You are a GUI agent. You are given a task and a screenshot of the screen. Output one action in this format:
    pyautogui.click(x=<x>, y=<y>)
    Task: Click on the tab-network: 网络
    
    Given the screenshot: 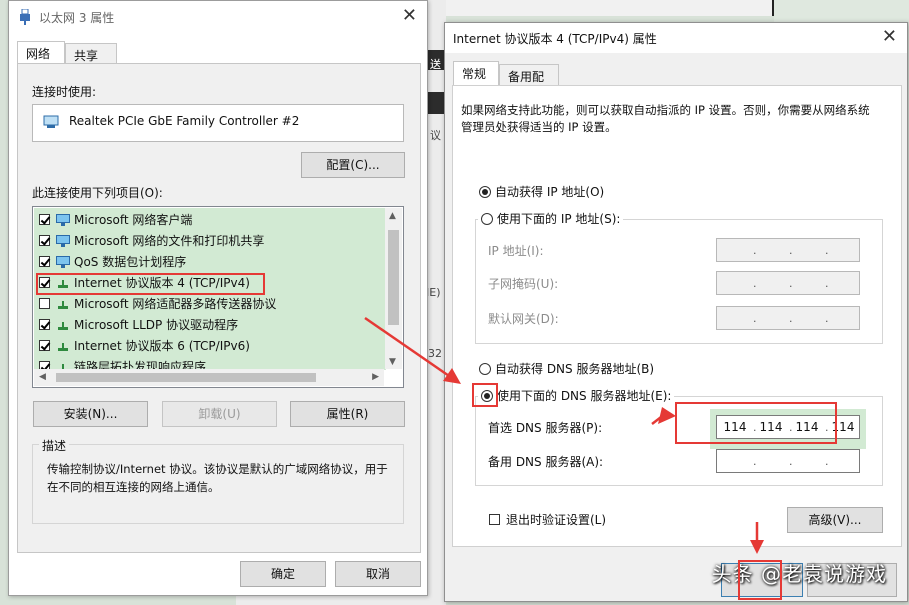 What is the action you would take?
    pyautogui.click(x=41, y=52)
    